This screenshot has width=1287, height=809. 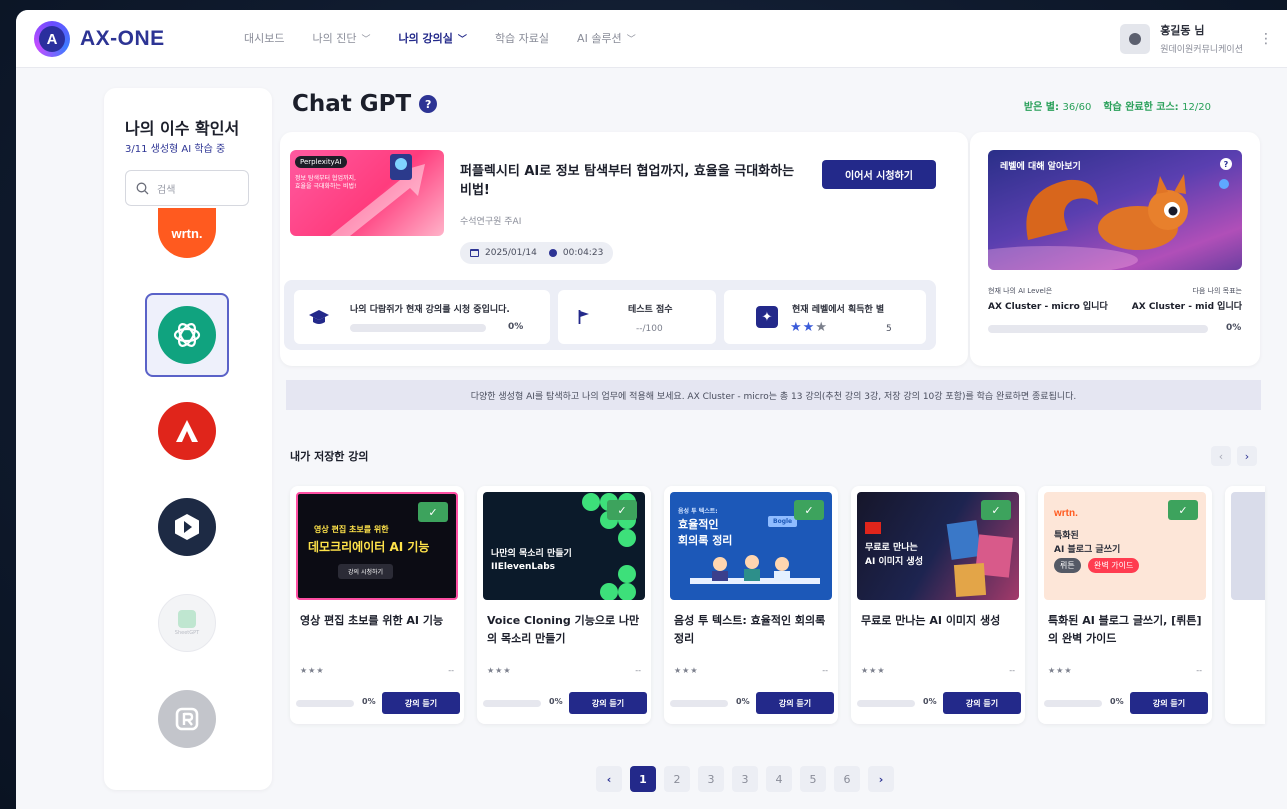 What do you see at coordinates (1234, 456) in the screenshot?
I see `carousel-arrows: ‹ ›` at bounding box center [1234, 456].